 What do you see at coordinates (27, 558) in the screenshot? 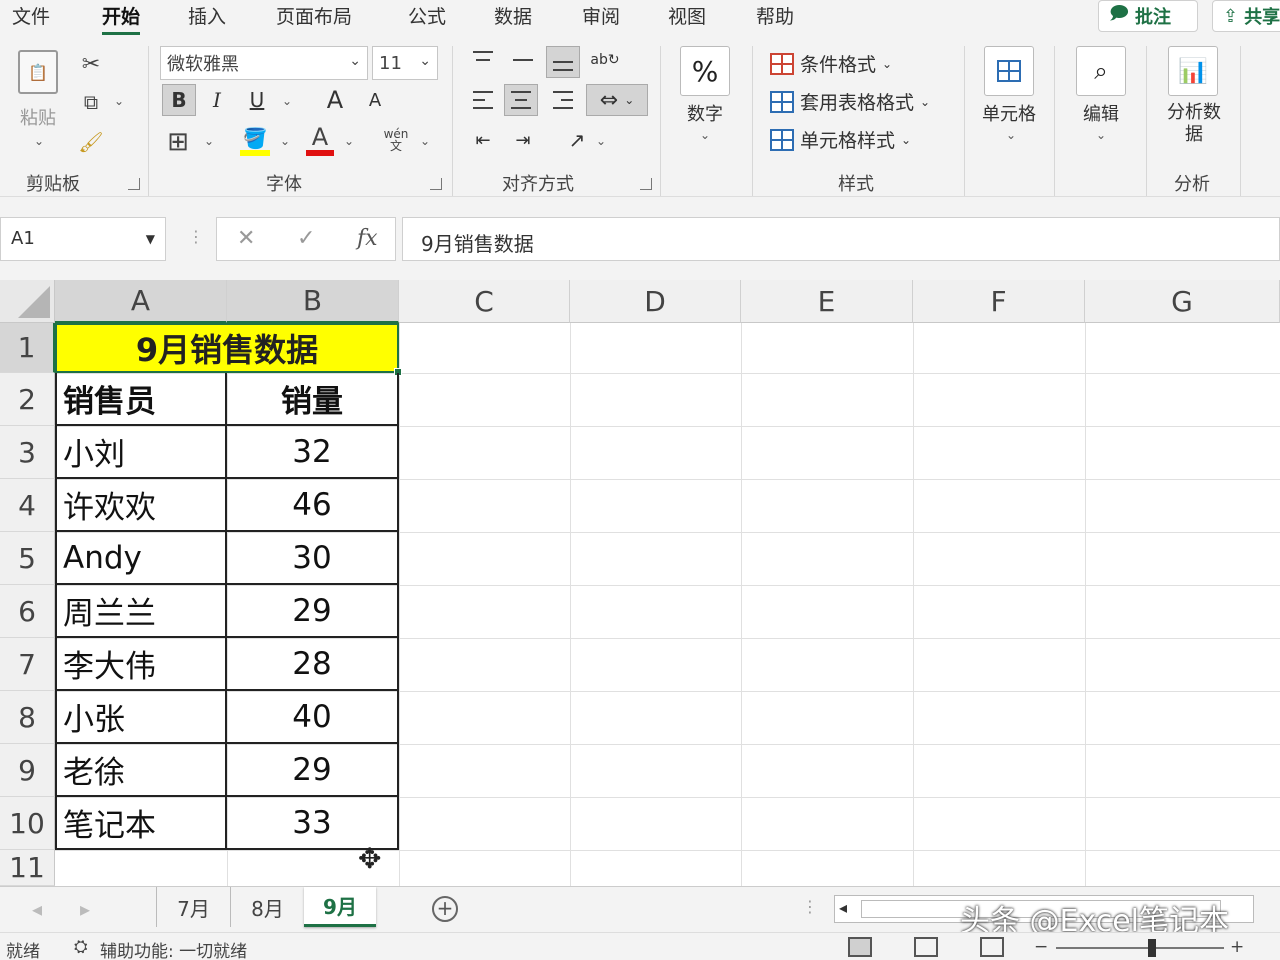
I see `row-header-5: 5` at bounding box center [27, 558].